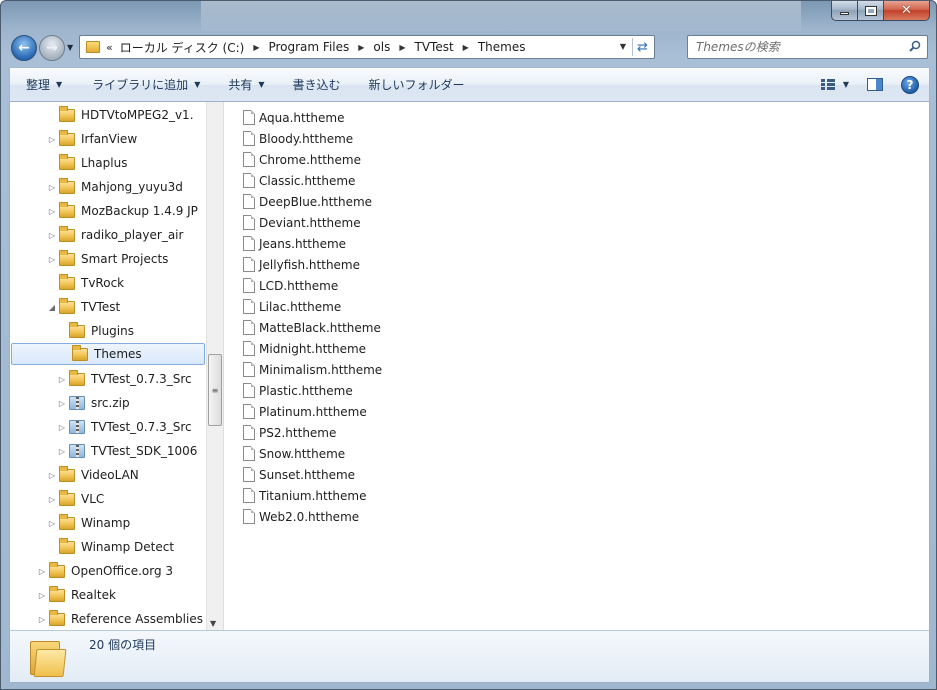 The width and height of the screenshot is (937, 690). Describe the element at coordinates (915, 46) in the screenshot. I see `search-icon` at that location.